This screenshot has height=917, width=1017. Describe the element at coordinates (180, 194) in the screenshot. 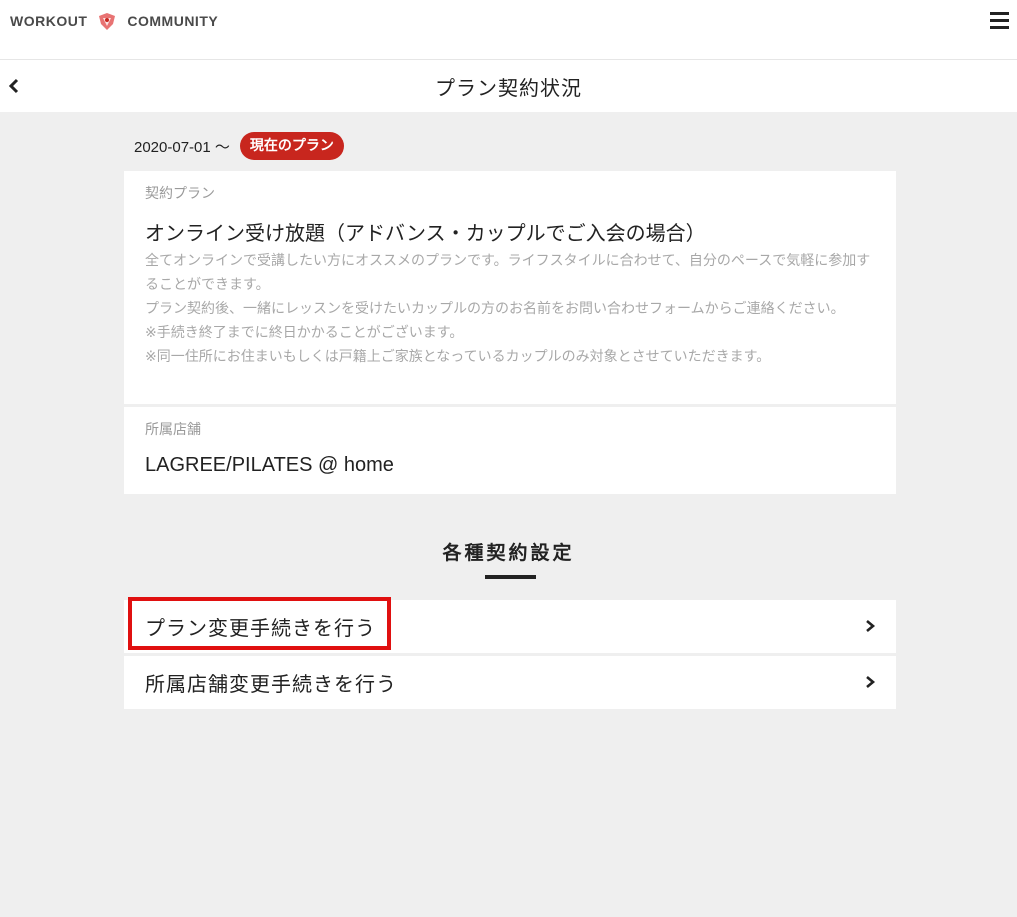

I see `plan-label: 契約プラン` at that location.